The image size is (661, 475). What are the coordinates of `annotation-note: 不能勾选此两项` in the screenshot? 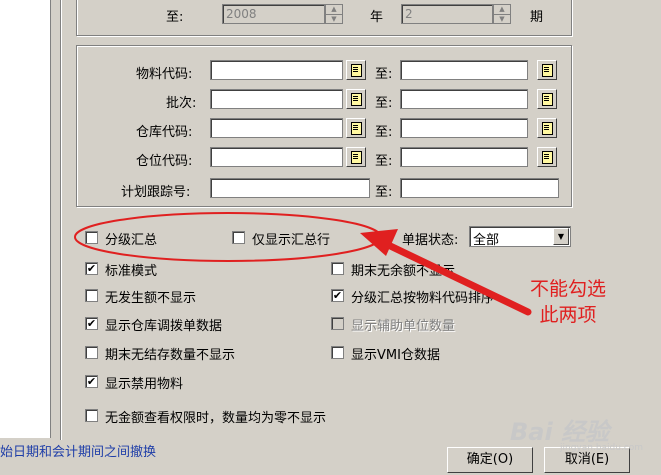 It's located at (567, 302).